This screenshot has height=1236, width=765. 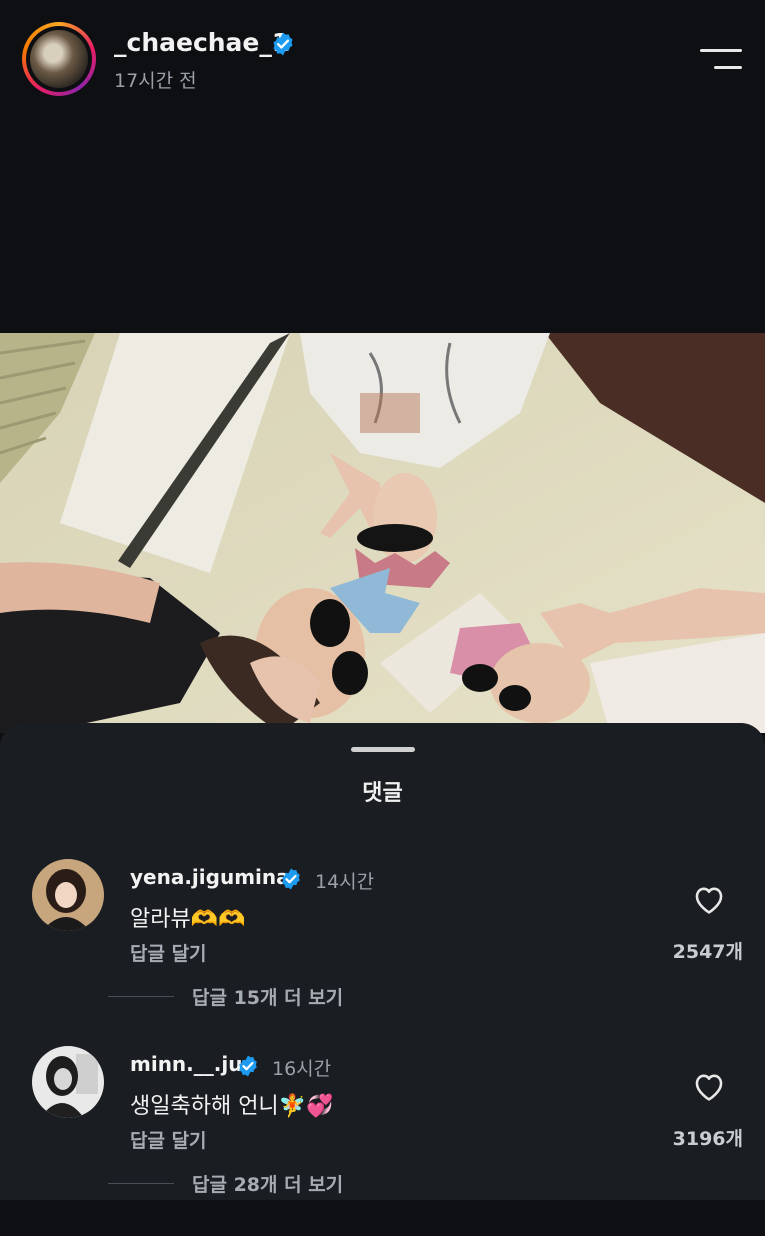 What do you see at coordinates (707, 952) in the screenshot?
I see `like-count: 2547개` at bounding box center [707, 952].